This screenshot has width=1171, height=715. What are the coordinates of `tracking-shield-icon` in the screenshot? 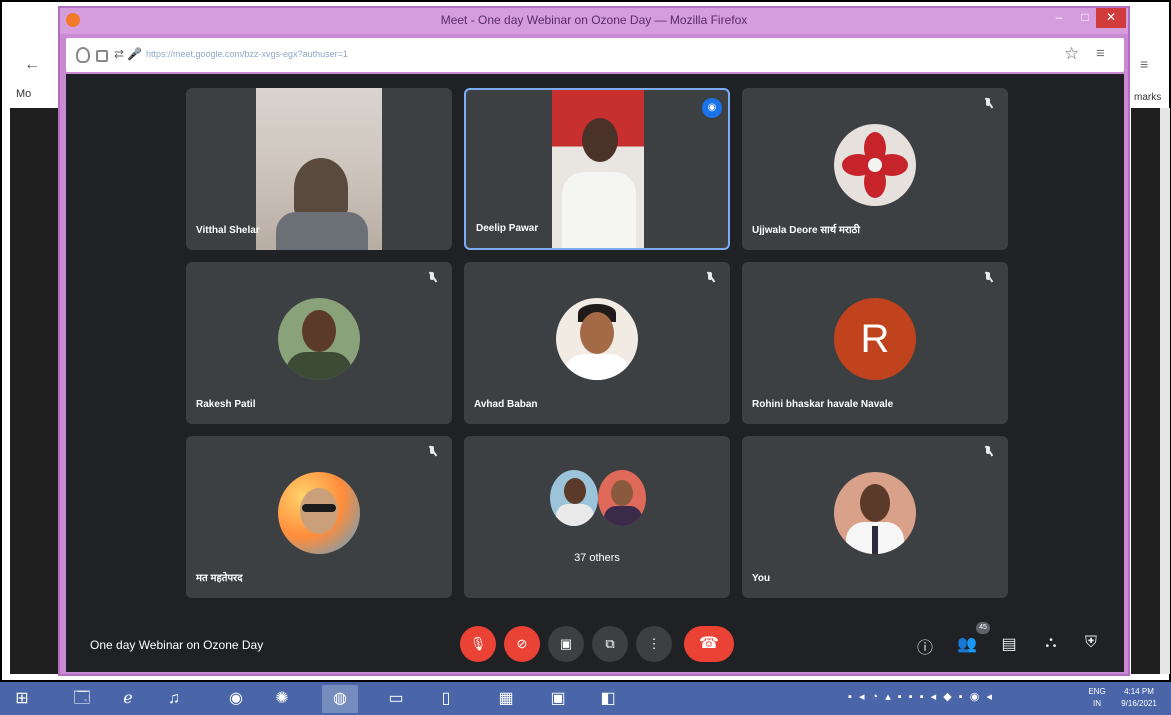 It's located at (83, 55).